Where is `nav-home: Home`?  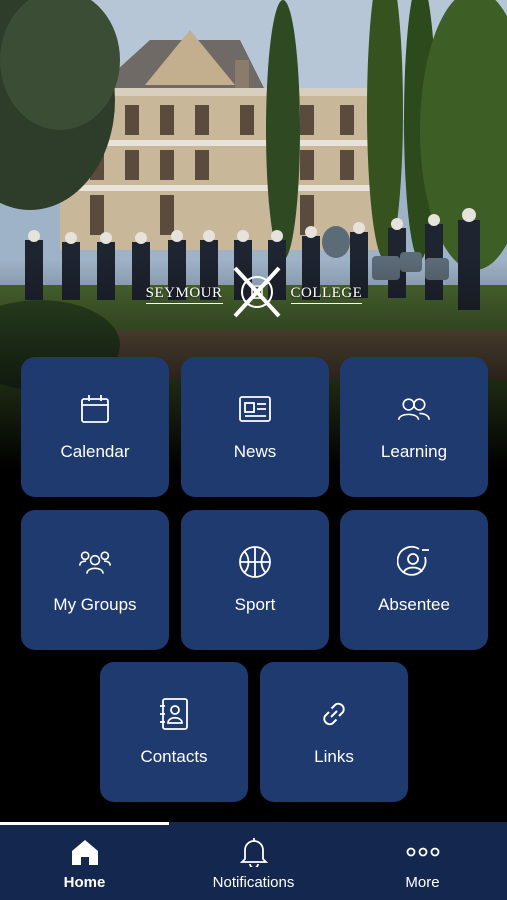
nav-home: Home is located at coordinates (84, 861).